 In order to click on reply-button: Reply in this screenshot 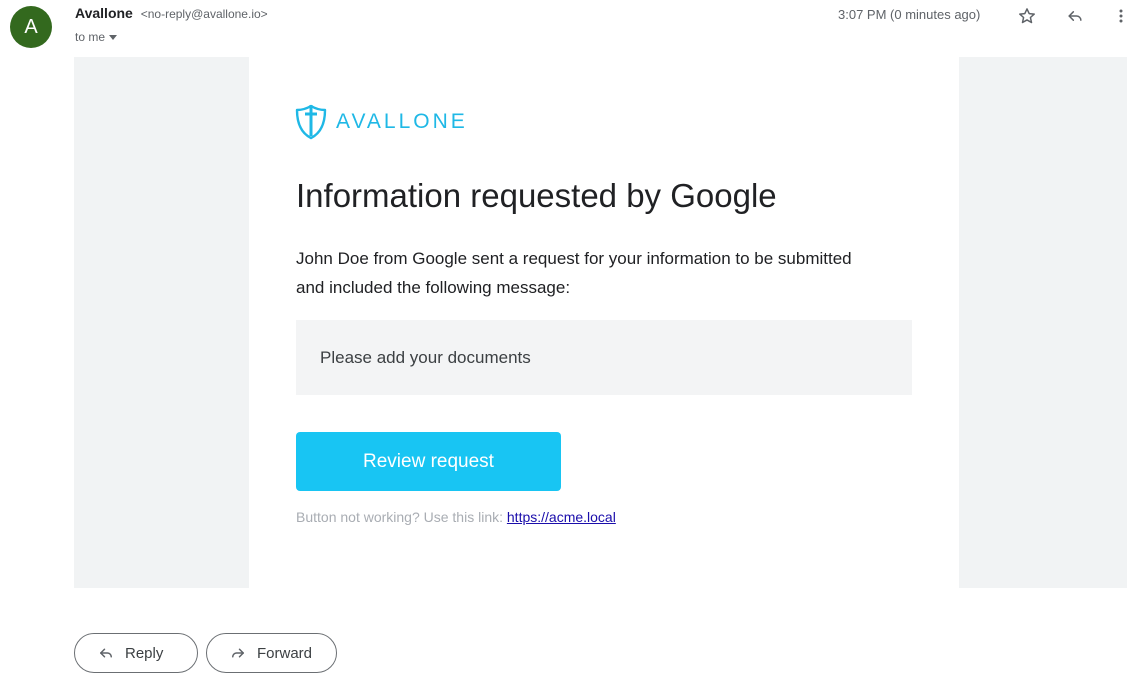, I will do `click(136, 653)`.